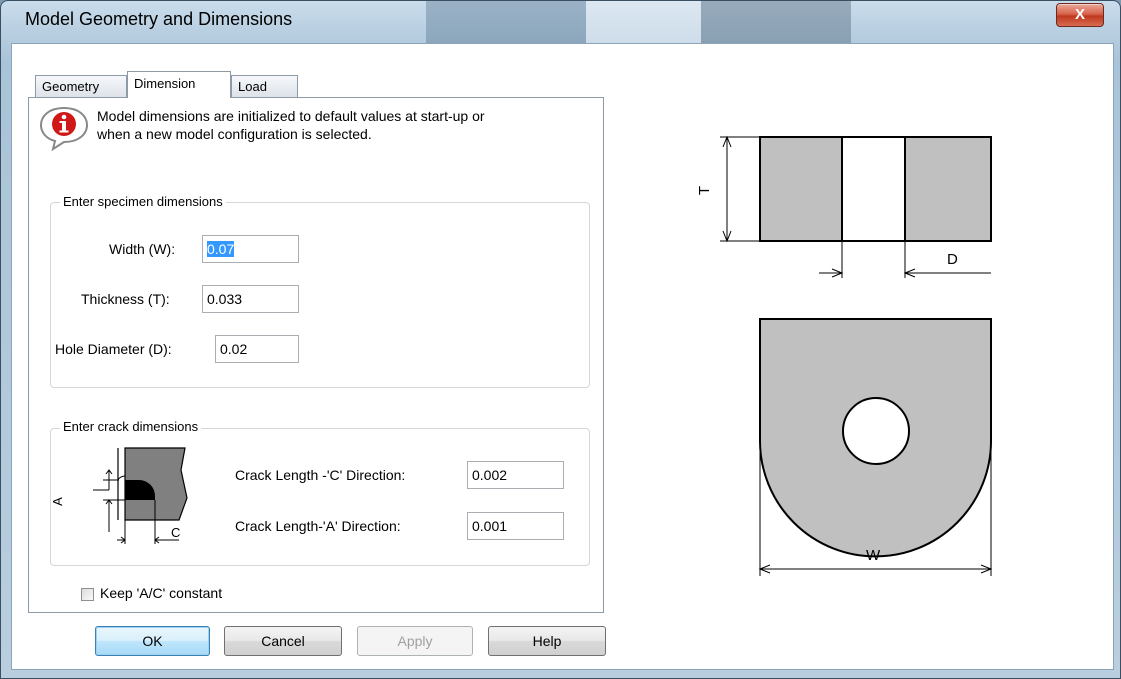  What do you see at coordinates (221, 249) in the screenshot?
I see `width-value: 0.07` at bounding box center [221, 249].